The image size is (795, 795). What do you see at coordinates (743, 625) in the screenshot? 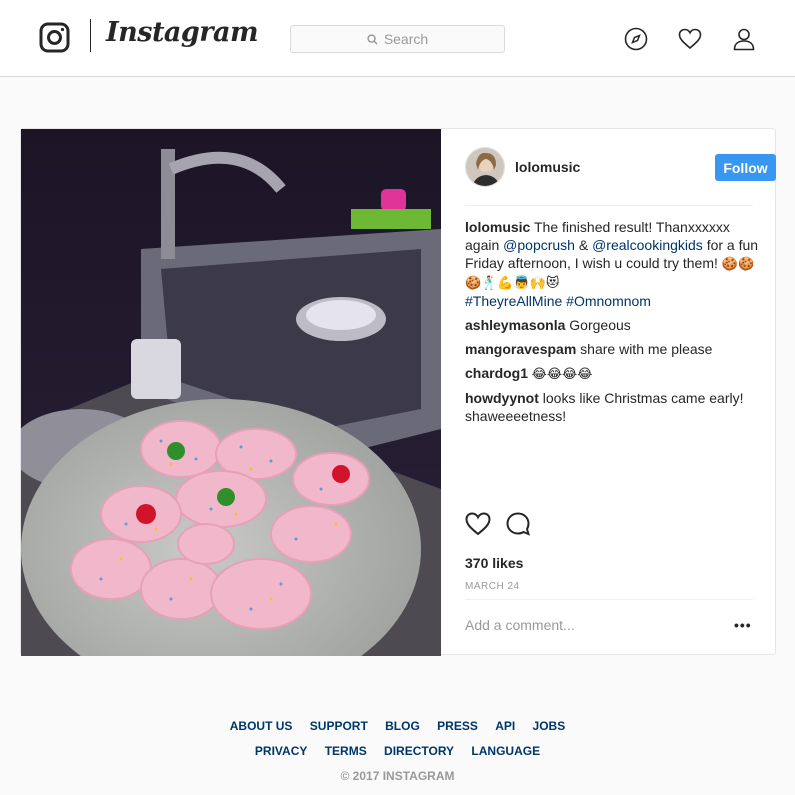
I see `more-options-icon: •••` at bounding box center [743, 625].